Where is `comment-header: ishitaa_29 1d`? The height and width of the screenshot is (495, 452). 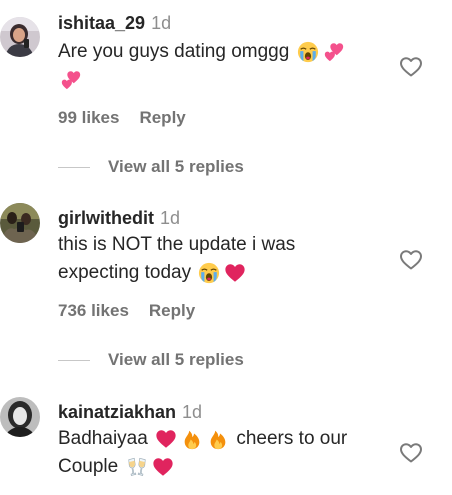
comment-header: ishitaa_29 1d is located at coordinates (114, 24).